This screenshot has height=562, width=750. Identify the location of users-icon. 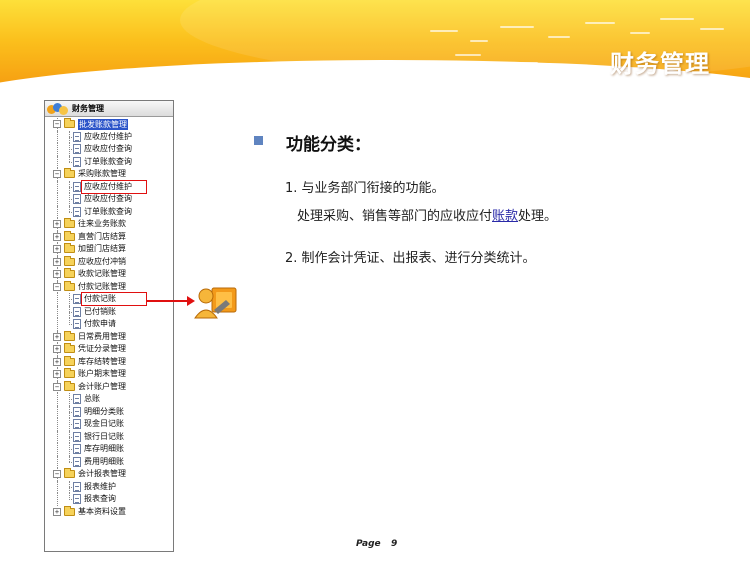
(58, 108).